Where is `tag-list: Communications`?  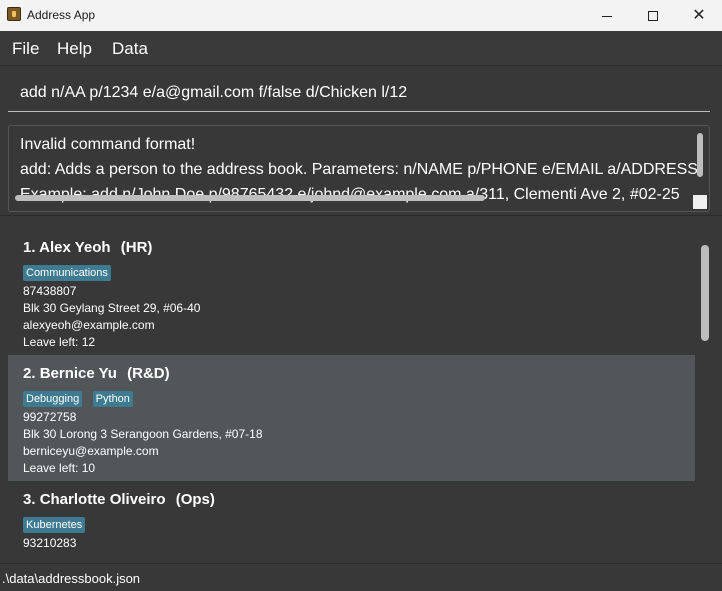
tag-list: Communications is located at coordinates (351, 273).